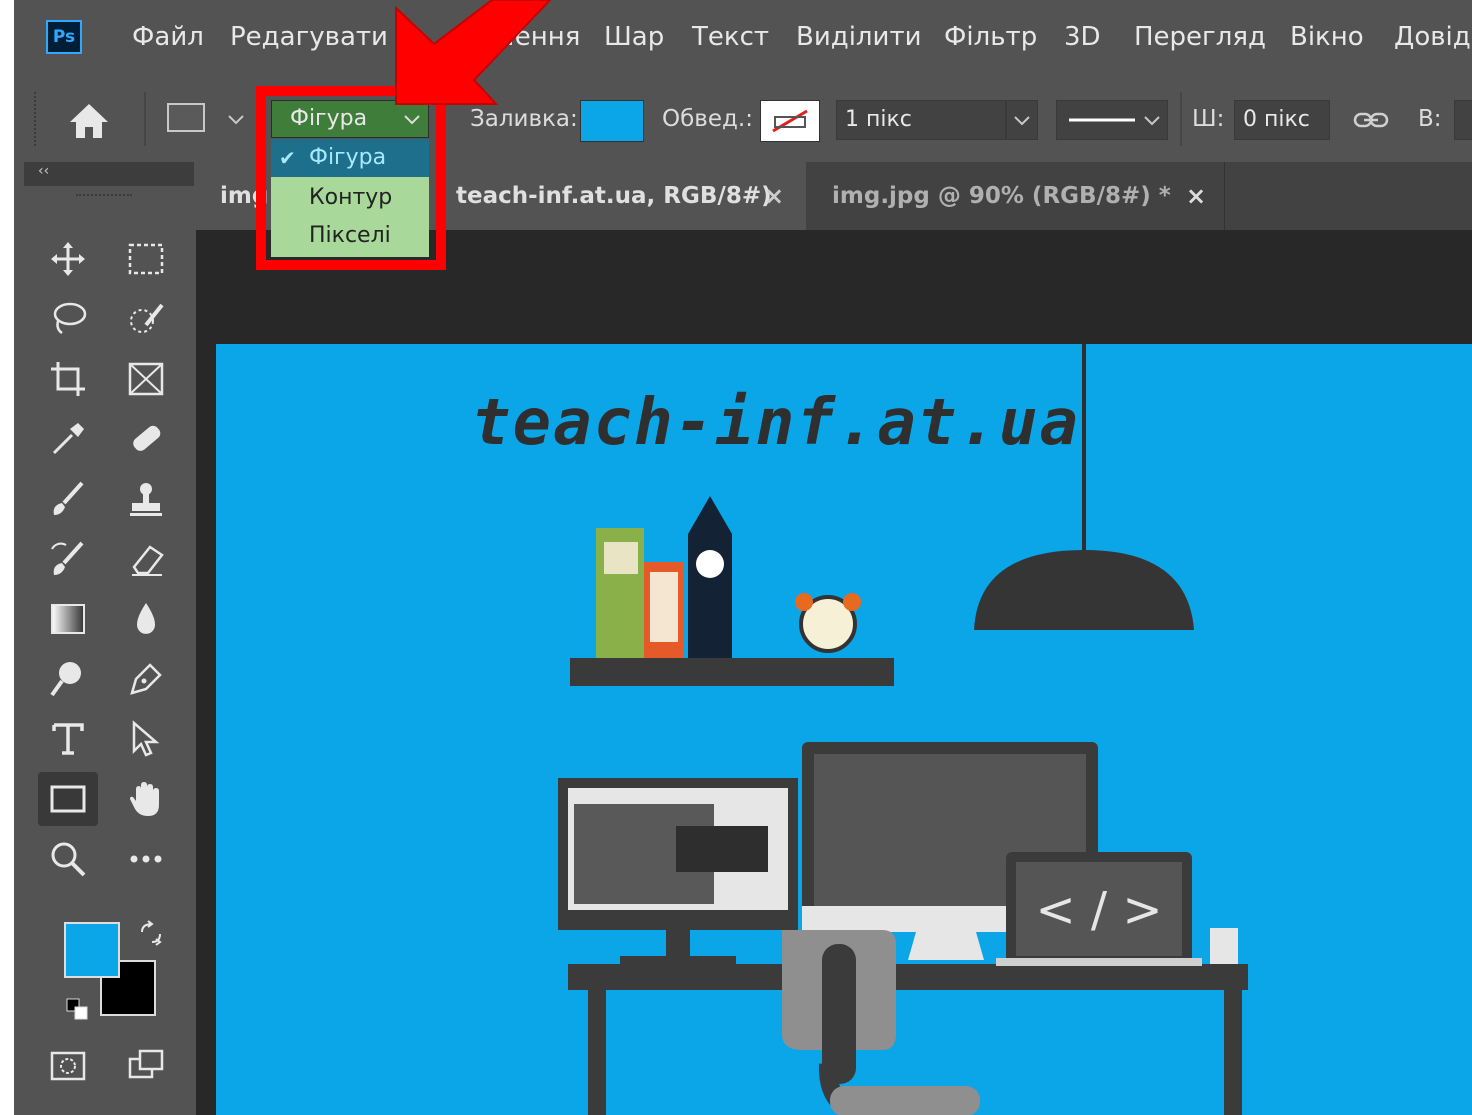 This screenshot has height=1115, width=1472. I want to click on zoom-icon, so click(68, 859).